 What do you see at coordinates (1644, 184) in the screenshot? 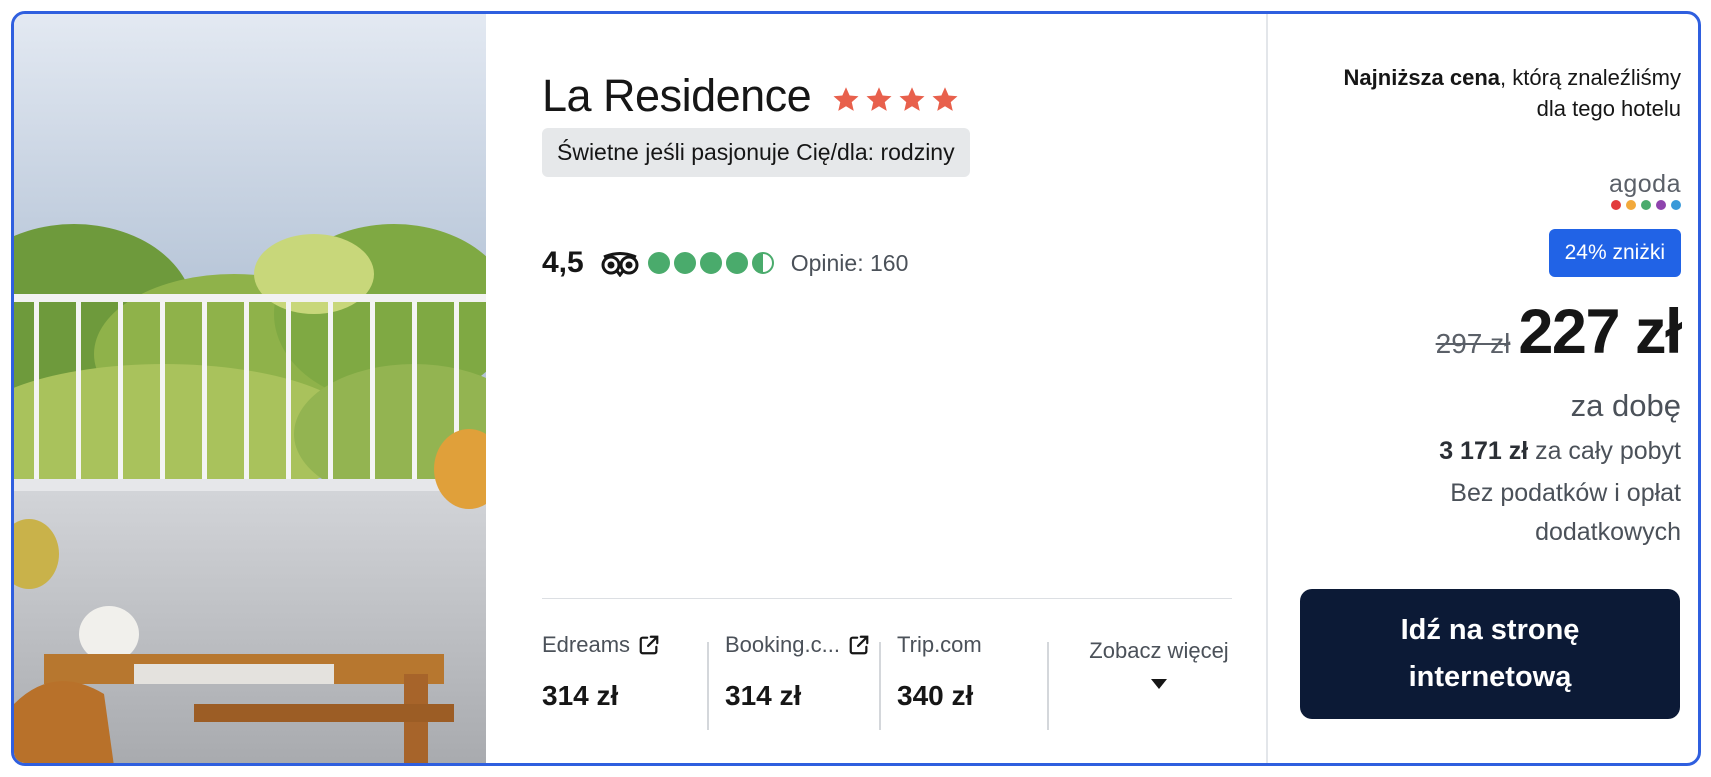
I see `agoda-logo-text: agoda` at bounding box center [1644, 184].